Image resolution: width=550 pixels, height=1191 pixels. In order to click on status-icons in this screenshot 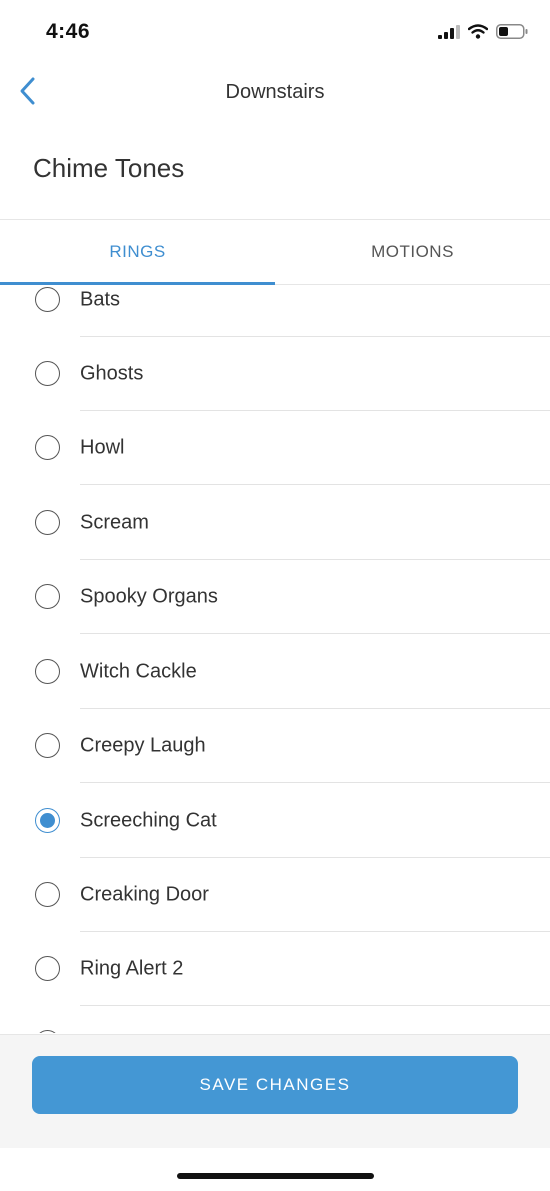, I will do `click(483, 34)`.